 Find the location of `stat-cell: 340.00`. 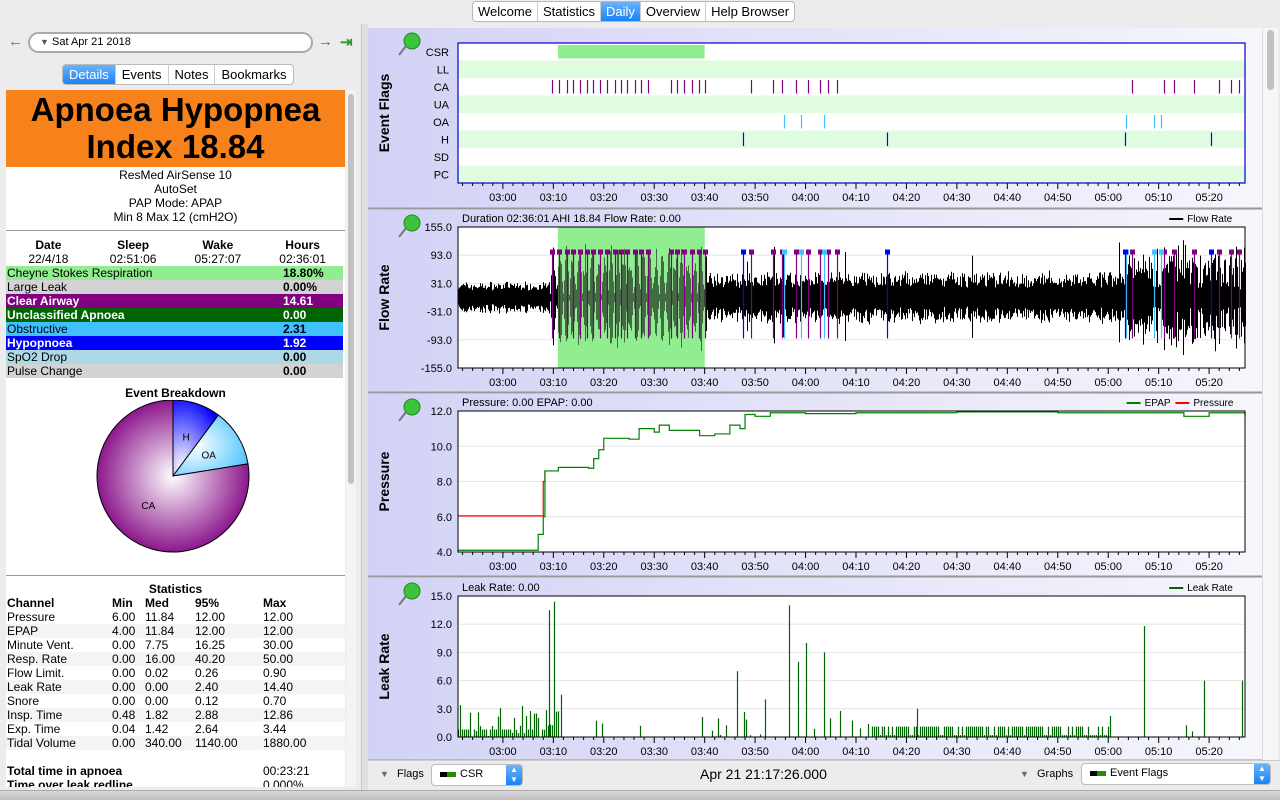

stat-cell: 340.00 is located at coordinates (163, 743).